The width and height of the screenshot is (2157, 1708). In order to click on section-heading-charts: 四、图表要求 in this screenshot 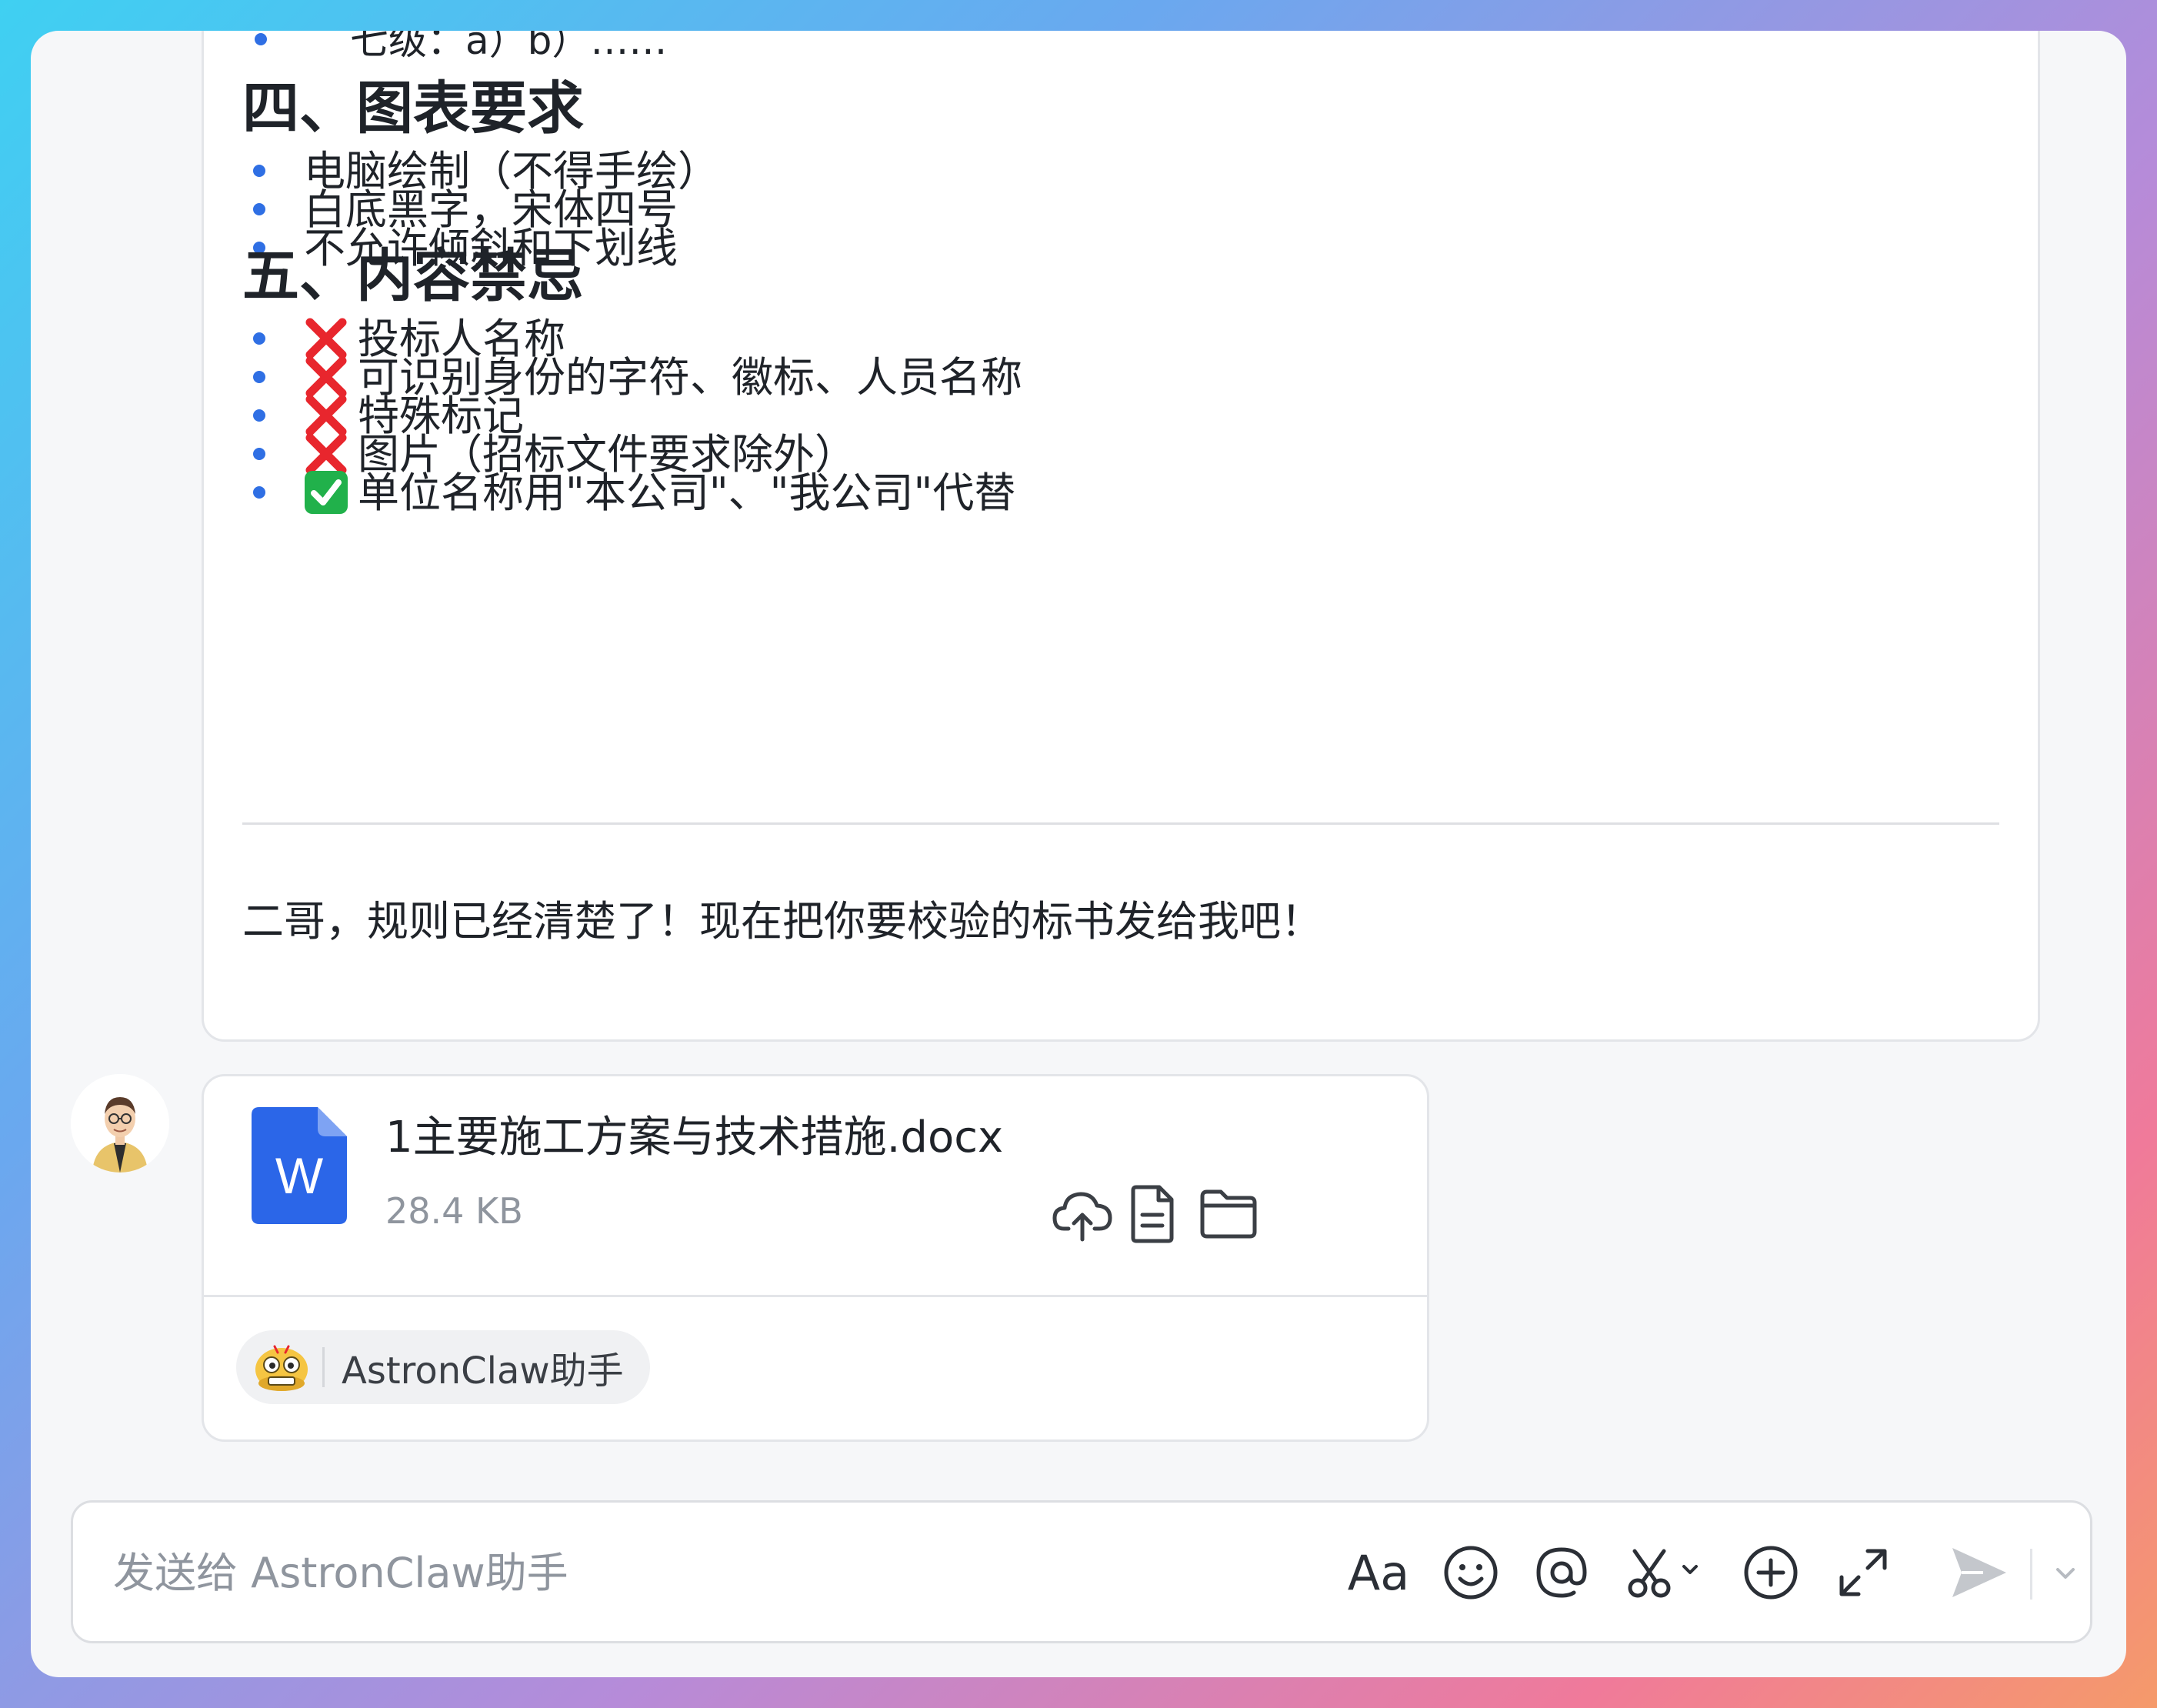, I will do `click(413, 109)`.